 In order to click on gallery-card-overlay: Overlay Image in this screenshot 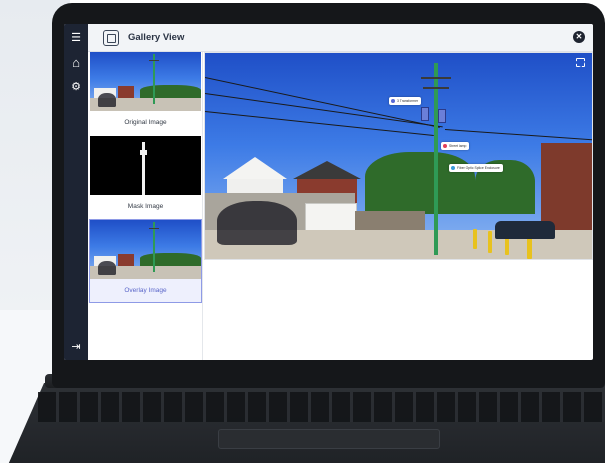, I will do `click(145, 261)`.